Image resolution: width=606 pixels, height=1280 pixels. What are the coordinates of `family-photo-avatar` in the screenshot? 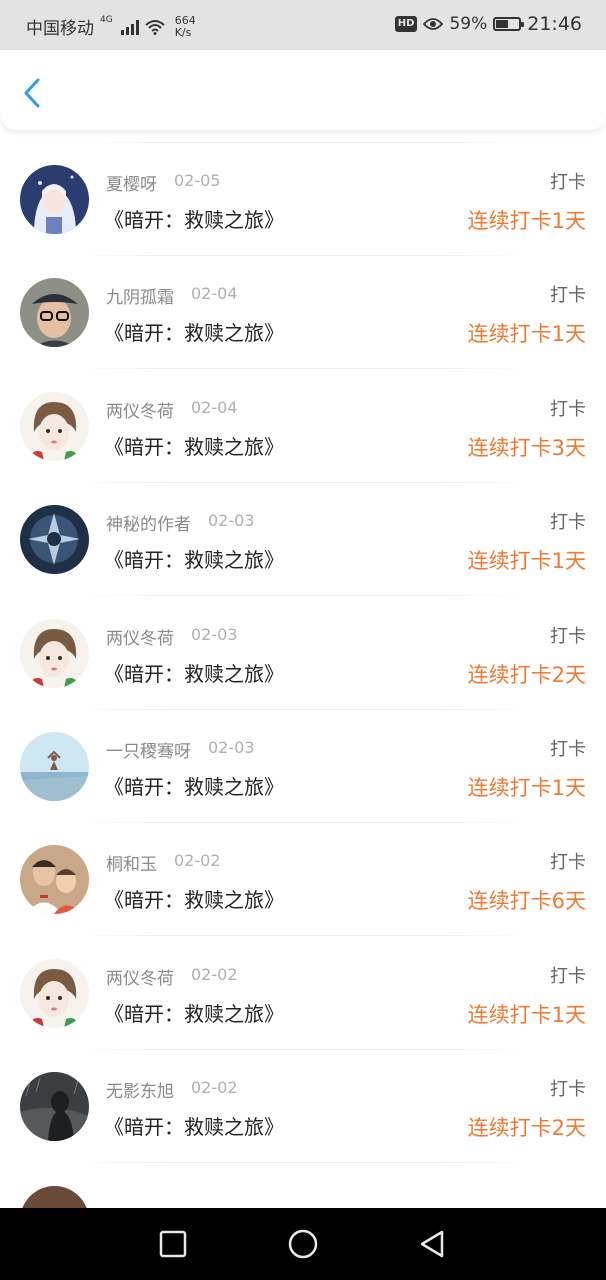 It's located at (54, 880).